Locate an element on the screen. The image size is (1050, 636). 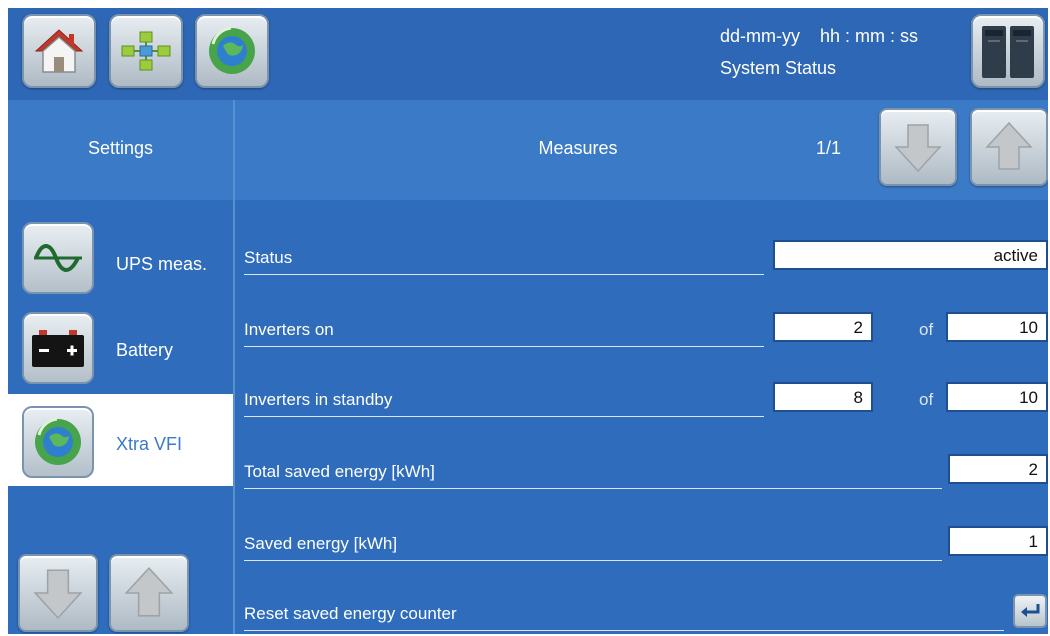
inverters-standby-label: Inverters in standby is located at coordinates (504, 403).